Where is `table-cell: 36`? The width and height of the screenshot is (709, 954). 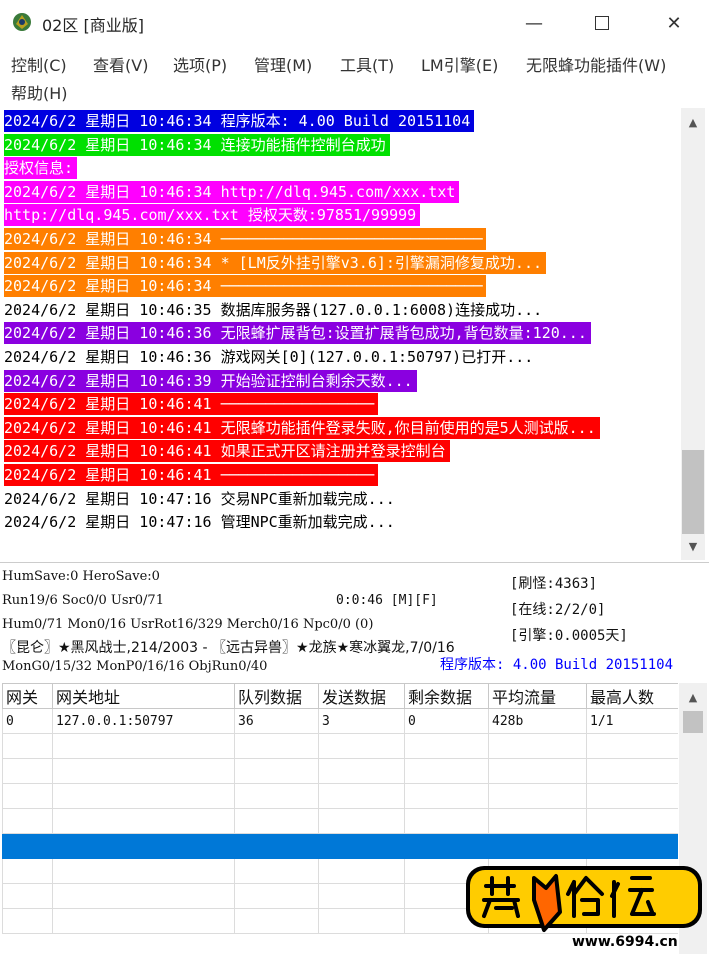 table-cell: 36 is located at coordinates (276, 721).